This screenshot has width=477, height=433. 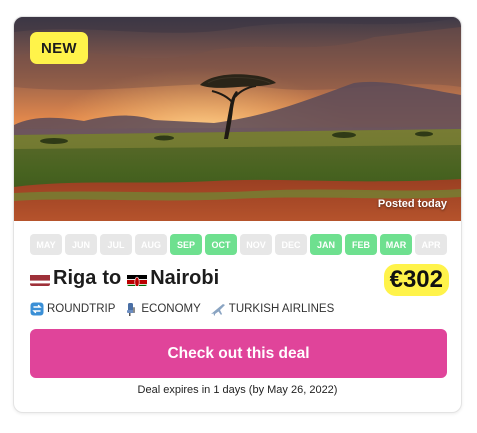 What do you see at coordinates (412, 204) in the screenshot?
I see `posted-time: Posted today` at bounding box center [412, 204].